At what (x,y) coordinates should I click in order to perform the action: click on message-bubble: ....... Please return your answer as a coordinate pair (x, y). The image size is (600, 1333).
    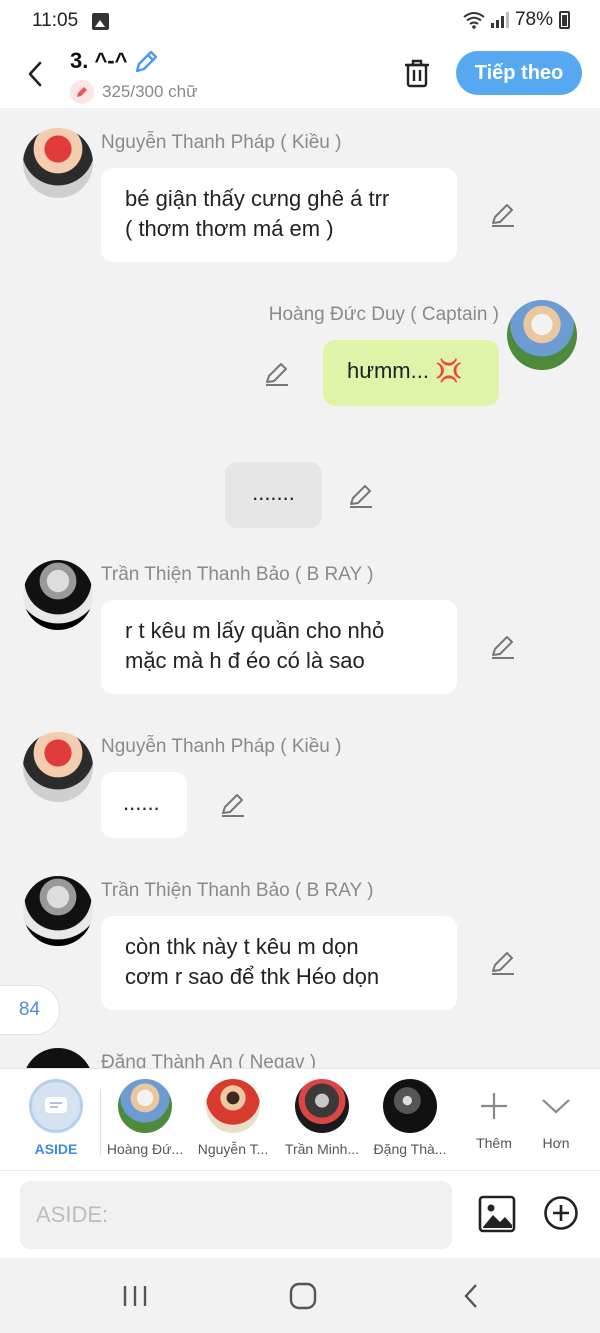
    Looking at the image, I should click on (144, 805).